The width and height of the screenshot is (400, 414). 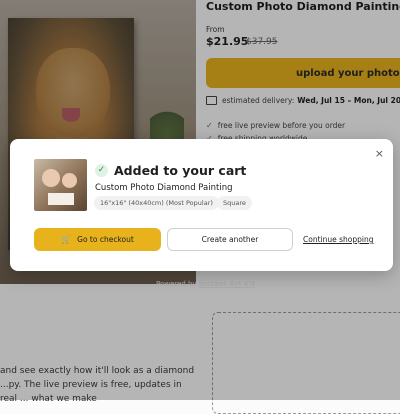 What do you see at coordinates (156, 203) in the screenshot?
I see `option-chip-size: 16"x16" (40x40cm) (Most Popular)` at bounding box center [156, 203].